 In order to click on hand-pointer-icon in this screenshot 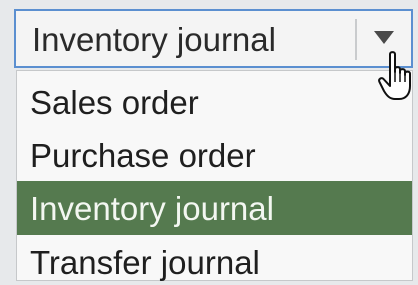, I will do `click(394, 75)`.